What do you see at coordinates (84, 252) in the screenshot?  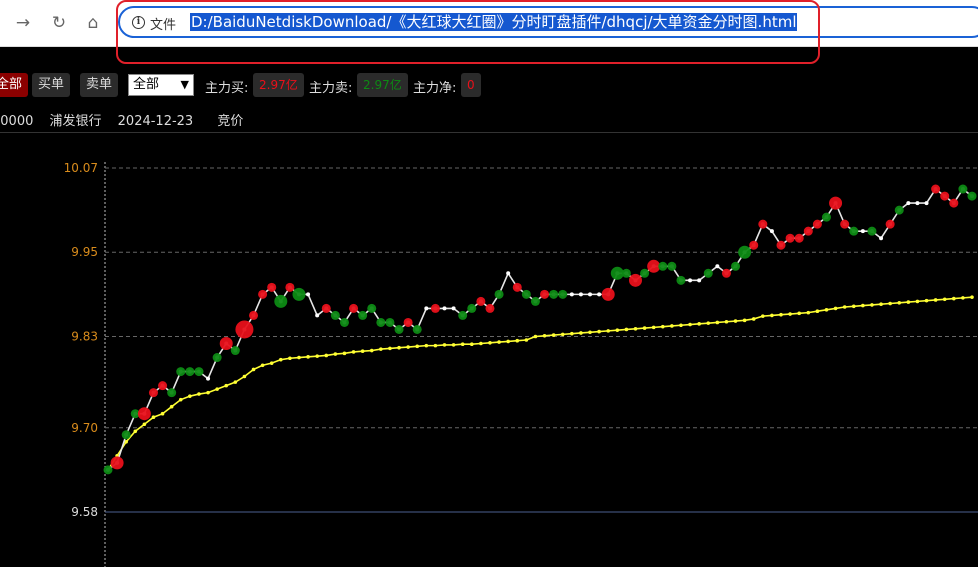 I see `y-tick-label: 9.95` at bounding box center [84, 252].